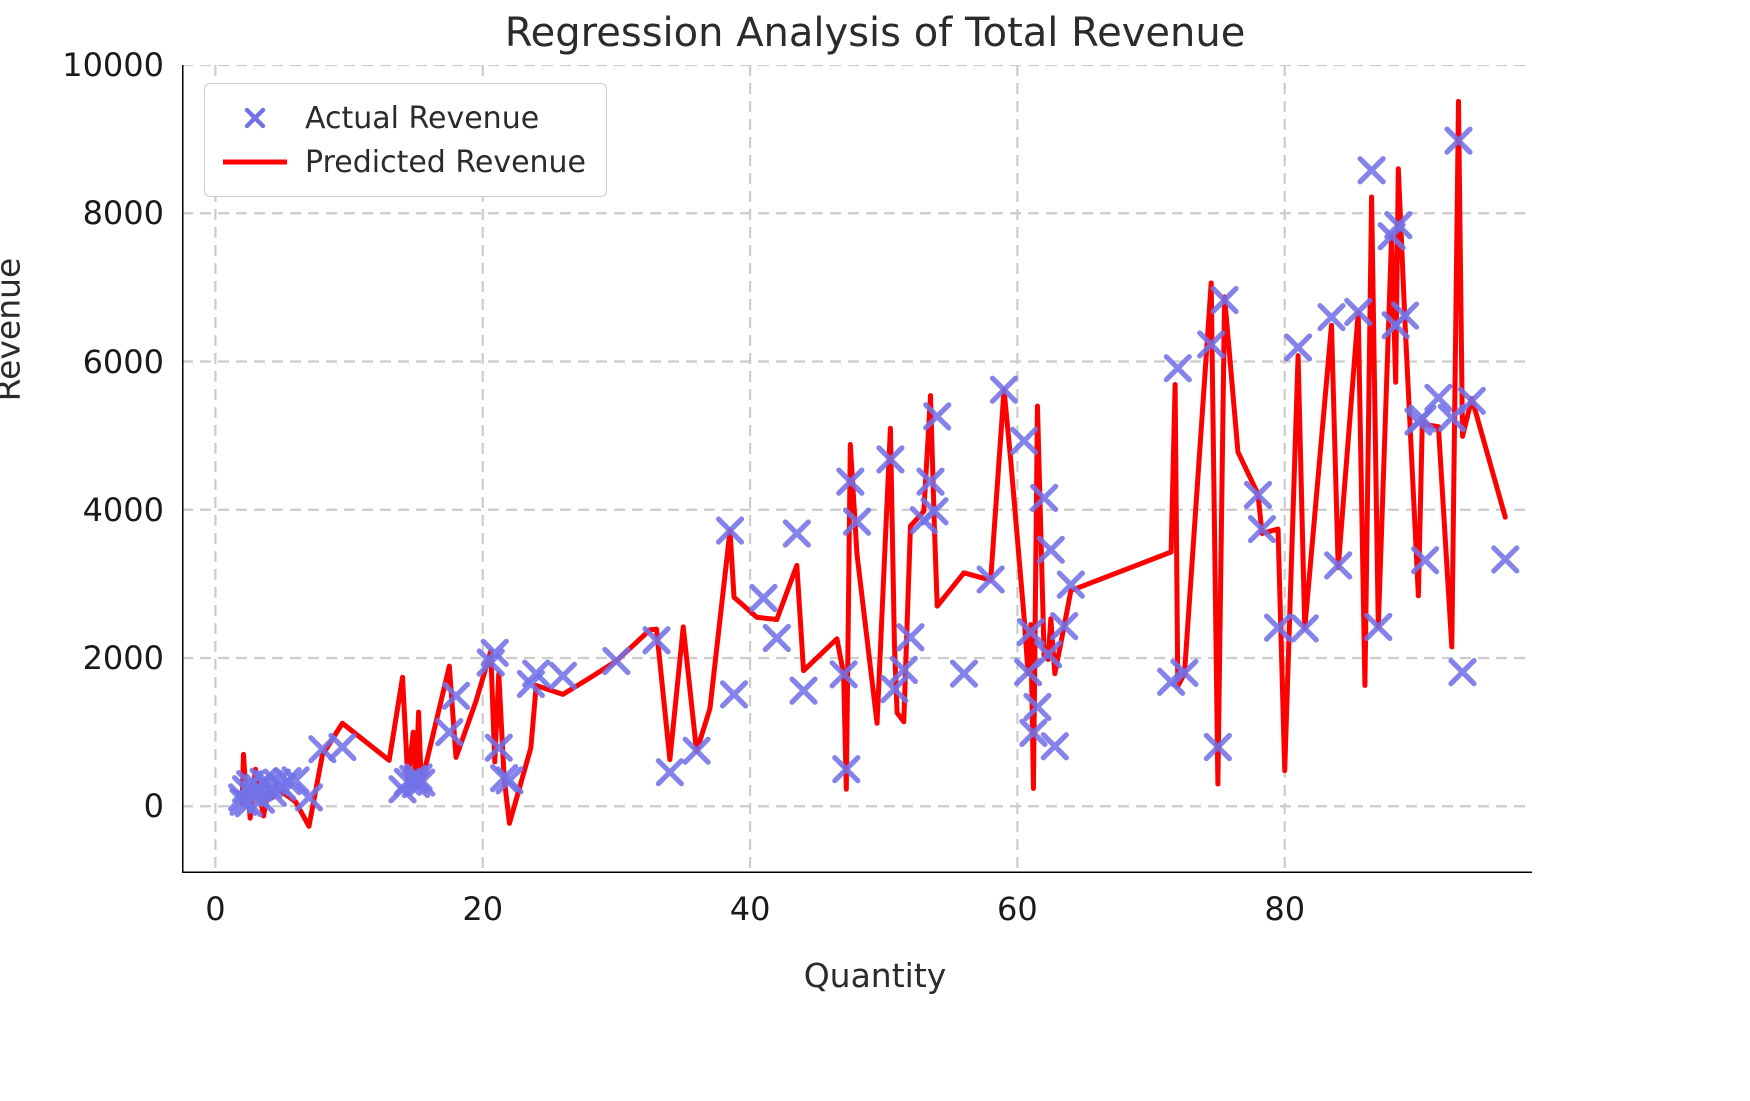 The height and width of the screenshot is (1101, 1750). I want to click on x-tick-label: 20, so click(483, 909).